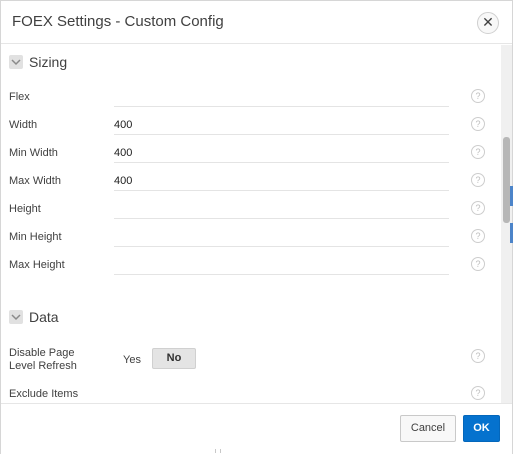 This screenshot has width=513, height=454. What do you see at coordinates (281, 392) in the screenshot?
I see `exclude-items-input` at bounding box center [281, 392].